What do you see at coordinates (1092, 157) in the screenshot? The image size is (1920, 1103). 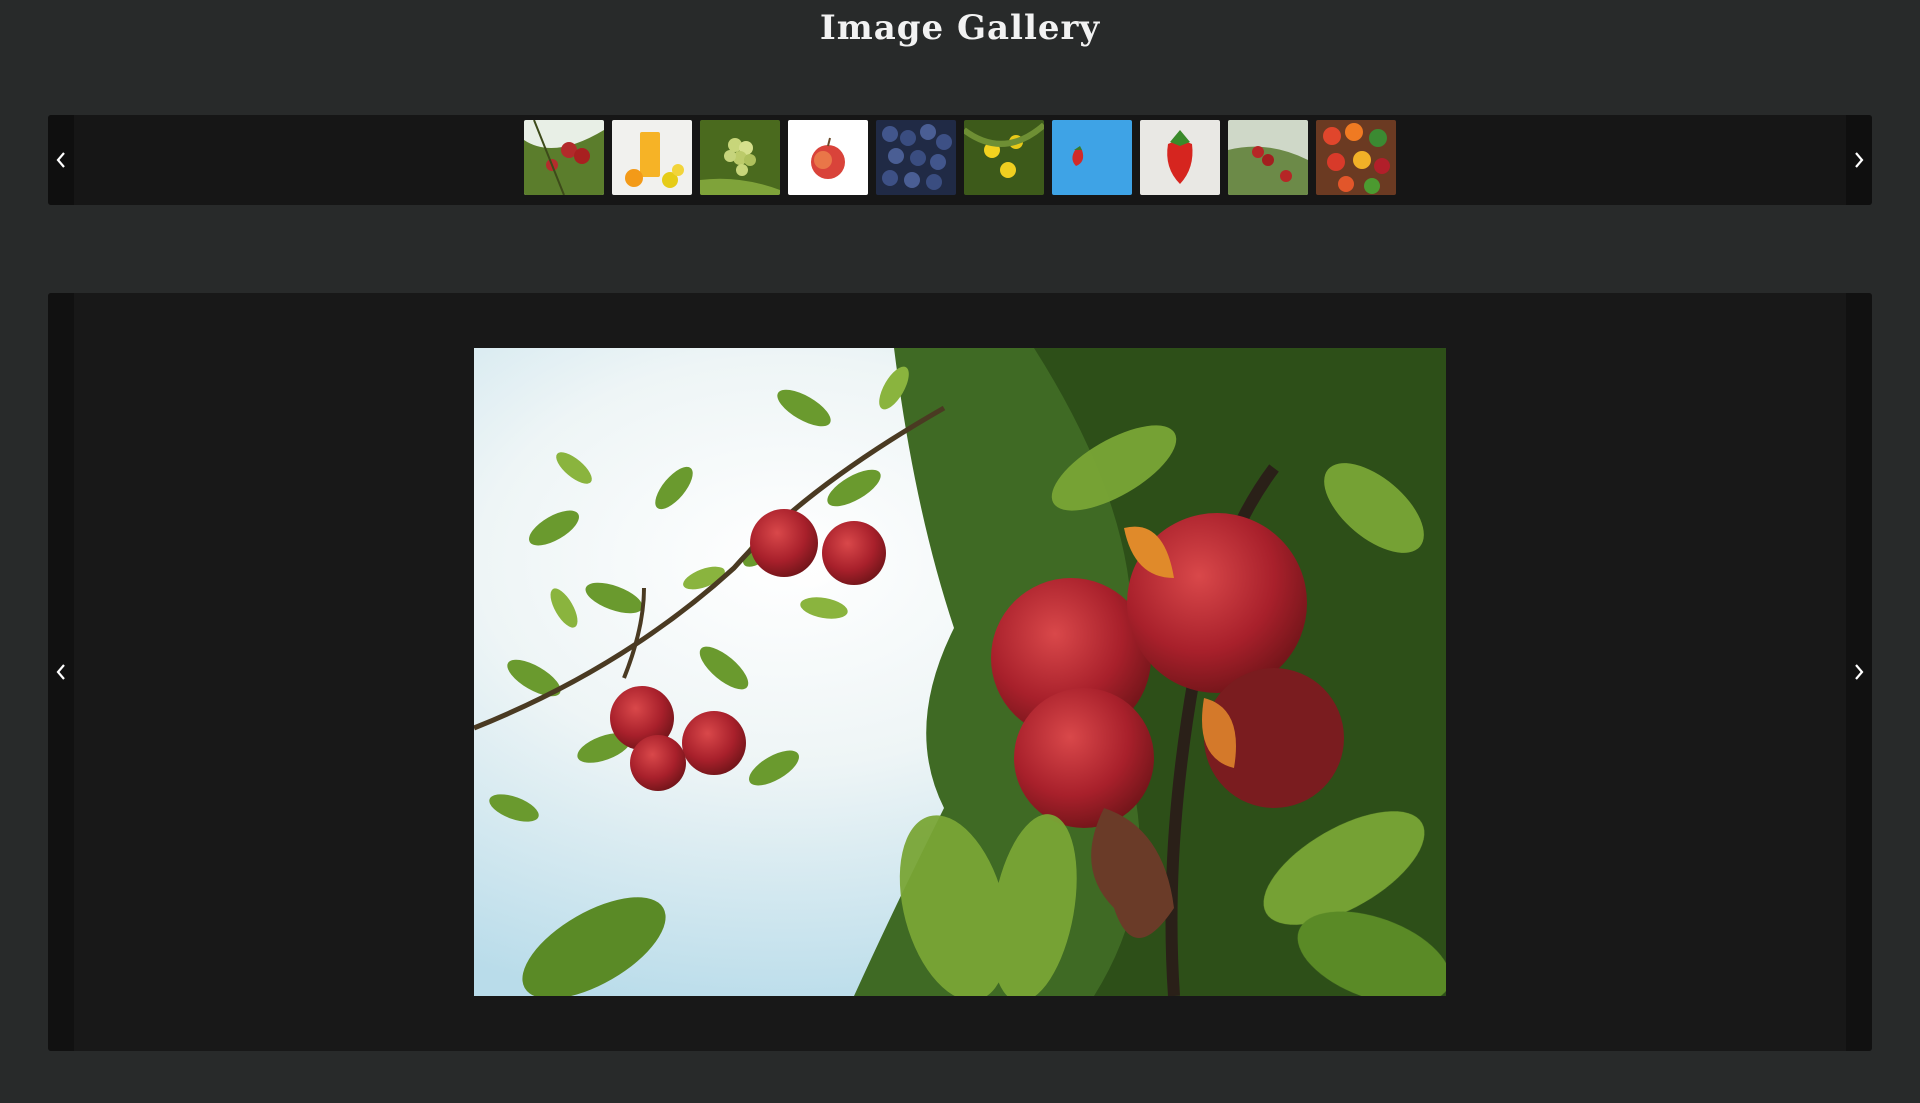 I see `thumbnail-strawberry-blue` at bounding box center [1092, 157].